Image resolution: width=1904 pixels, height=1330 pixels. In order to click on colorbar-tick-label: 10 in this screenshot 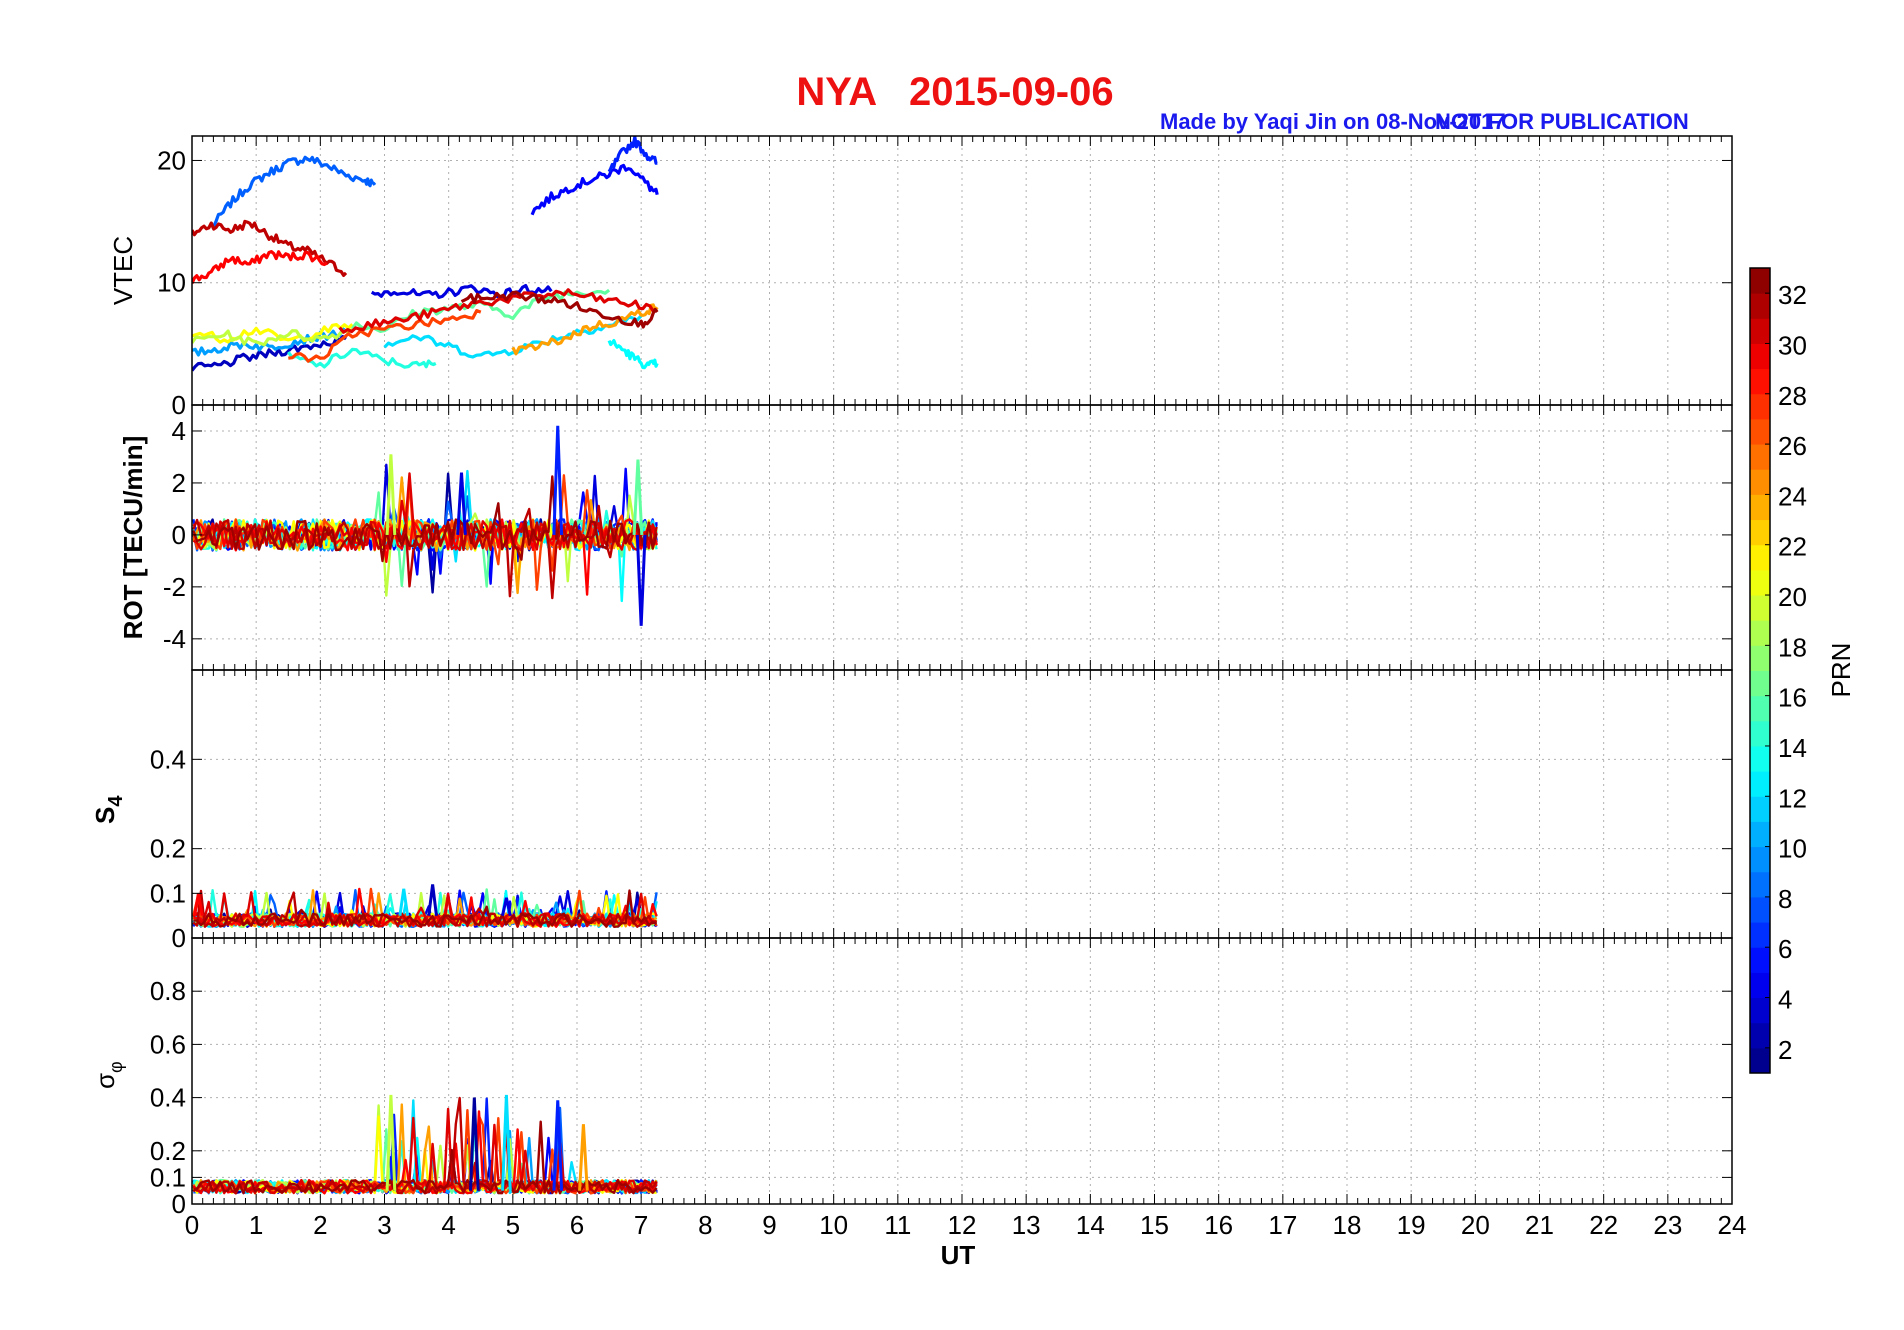, I will do `click(1792, 849)`.